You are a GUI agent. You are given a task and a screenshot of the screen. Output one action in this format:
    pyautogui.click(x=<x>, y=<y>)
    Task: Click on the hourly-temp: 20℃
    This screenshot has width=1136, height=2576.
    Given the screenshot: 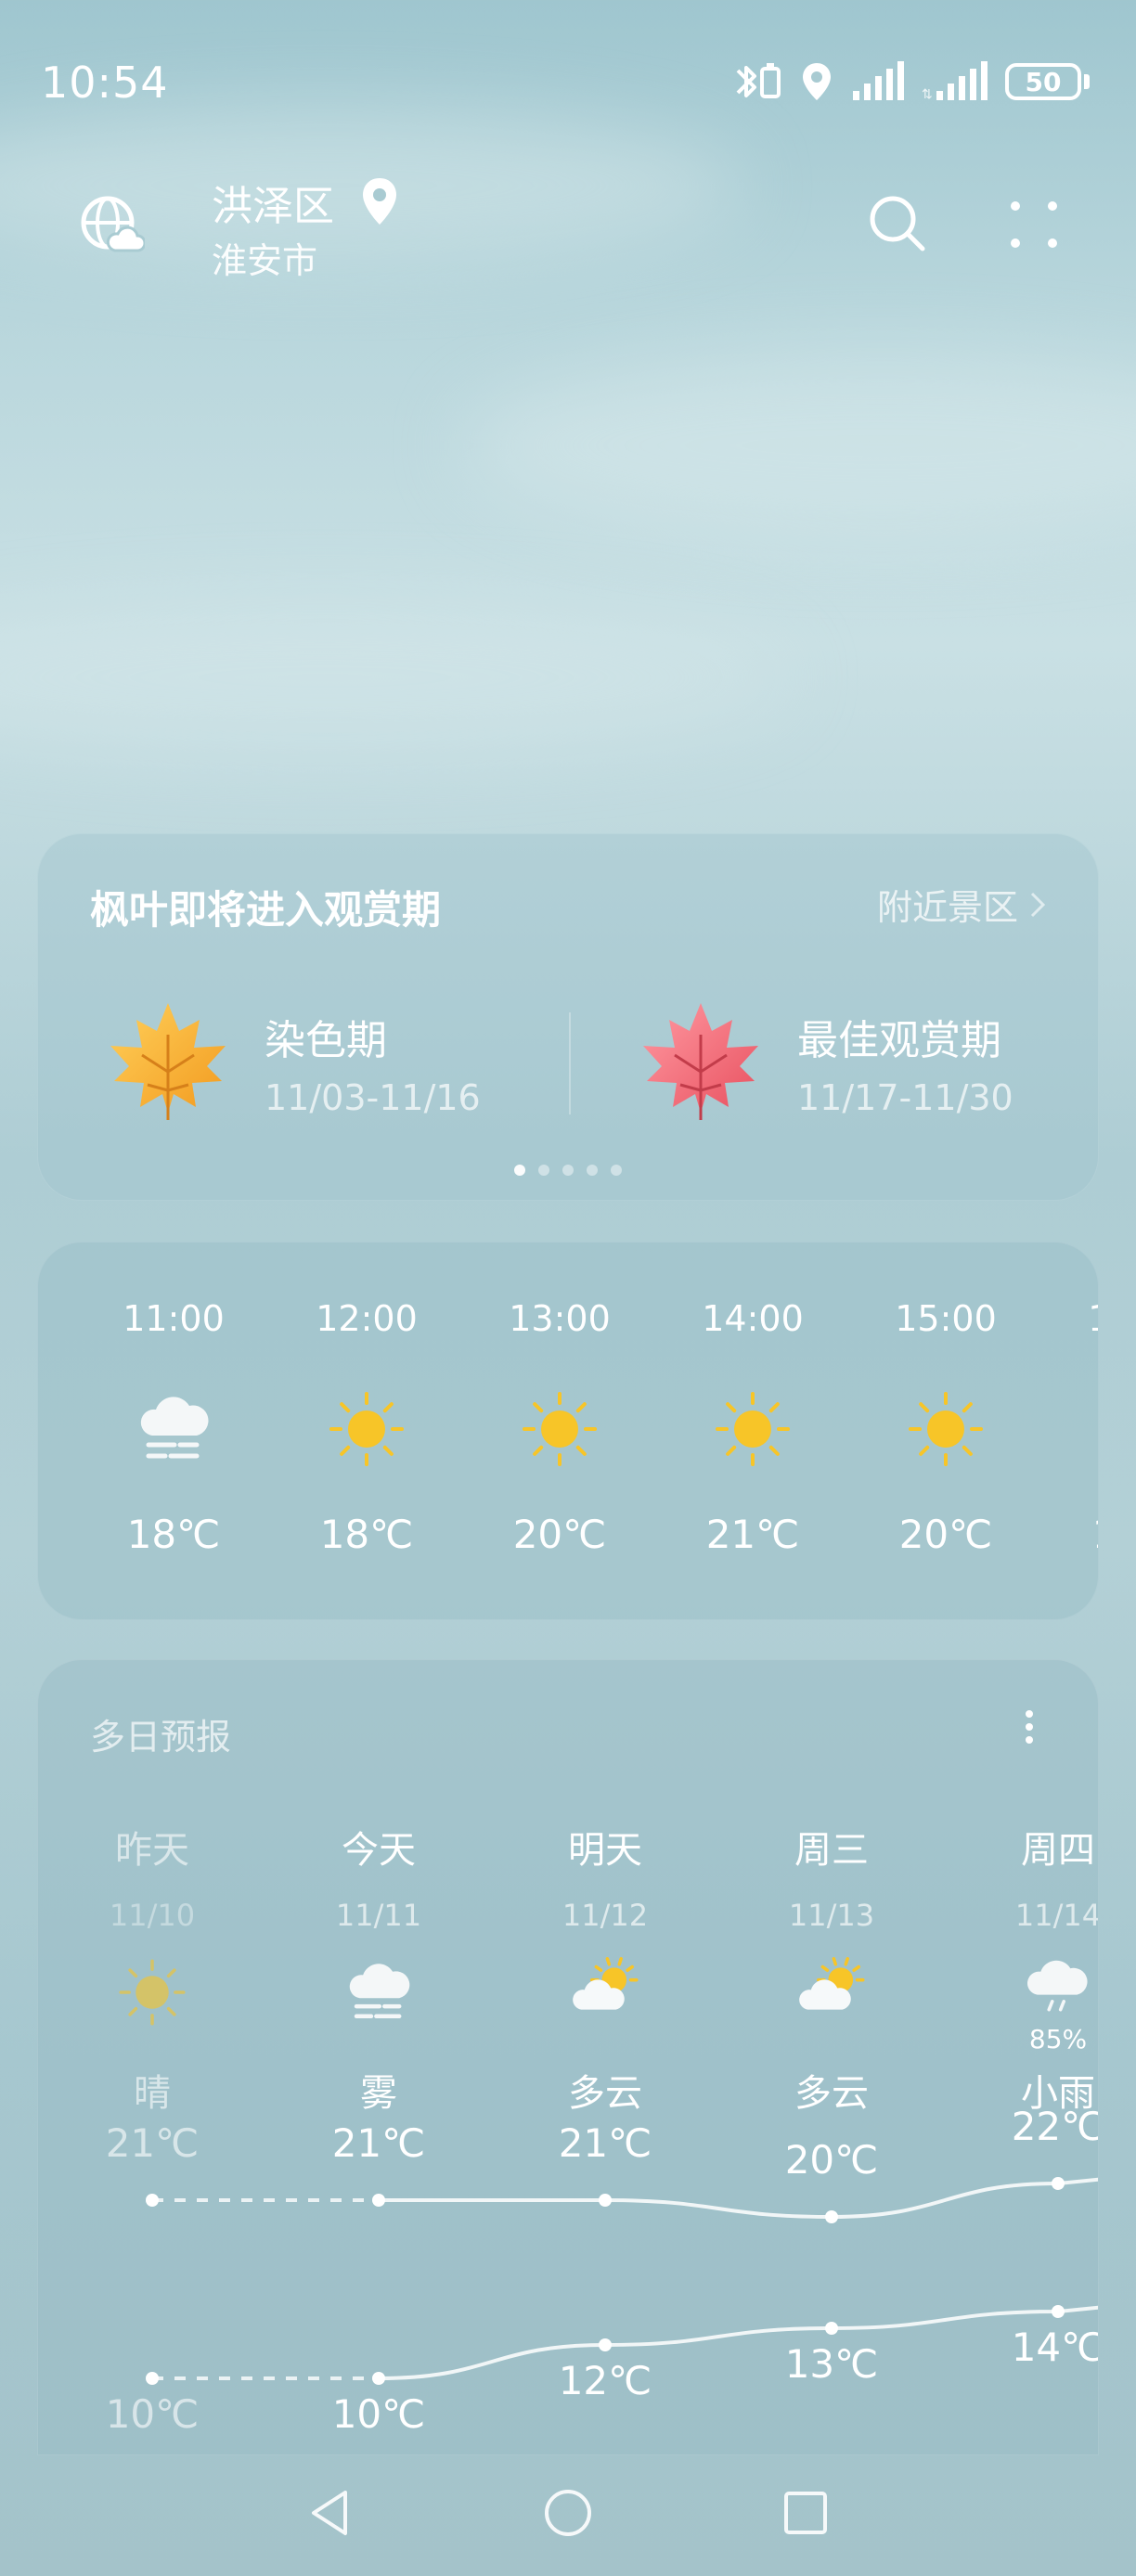 What is the action you would take?
    pyautogui.click(x=559, y=1534)
    